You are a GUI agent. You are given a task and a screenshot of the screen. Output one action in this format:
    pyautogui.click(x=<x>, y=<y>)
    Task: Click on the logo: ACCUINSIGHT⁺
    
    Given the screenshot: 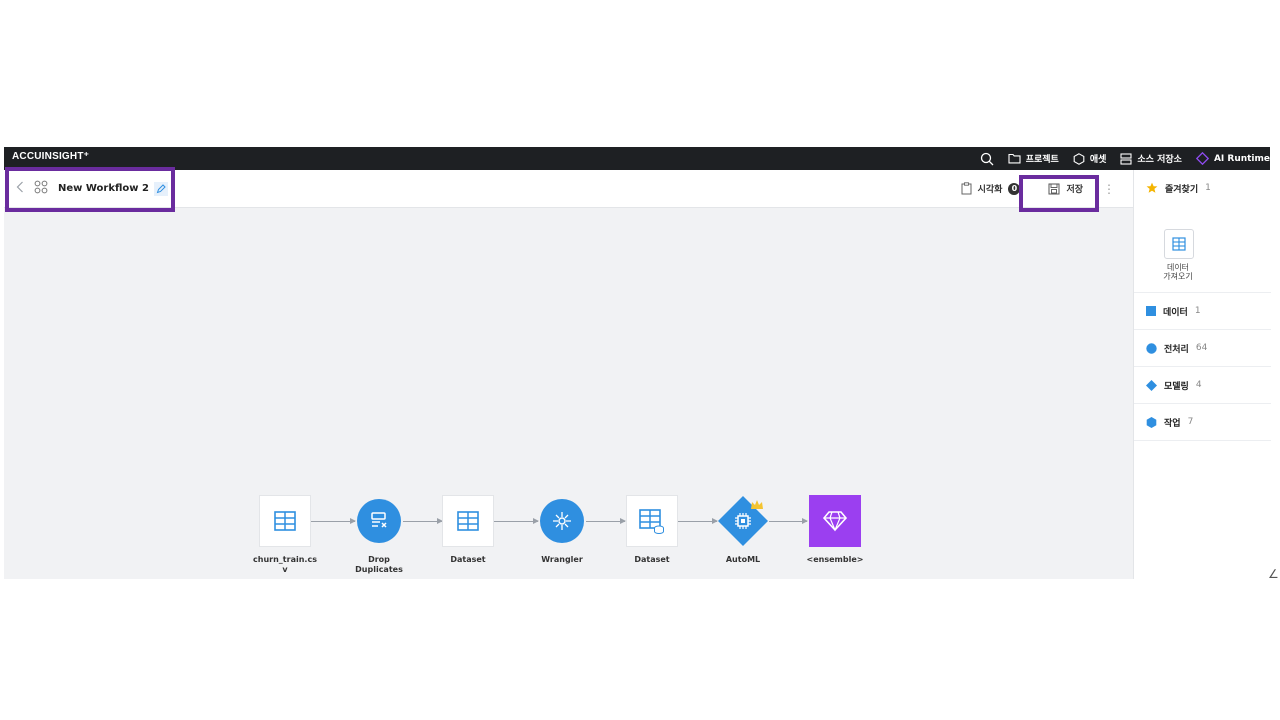 What is the action you would take?
    pyautogui.click(x=50, y=156)
    